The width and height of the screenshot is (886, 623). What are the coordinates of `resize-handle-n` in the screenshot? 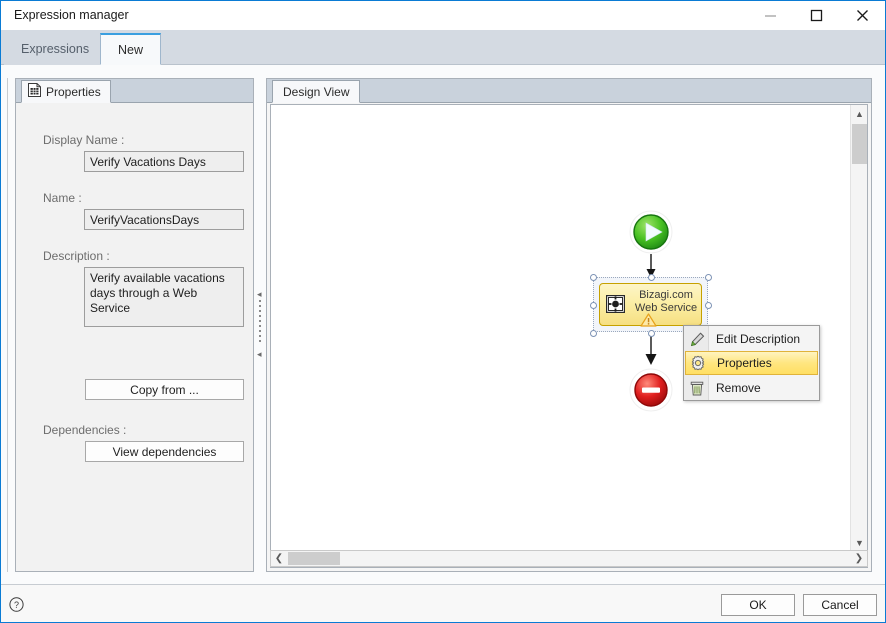 It's located at (651, 277).